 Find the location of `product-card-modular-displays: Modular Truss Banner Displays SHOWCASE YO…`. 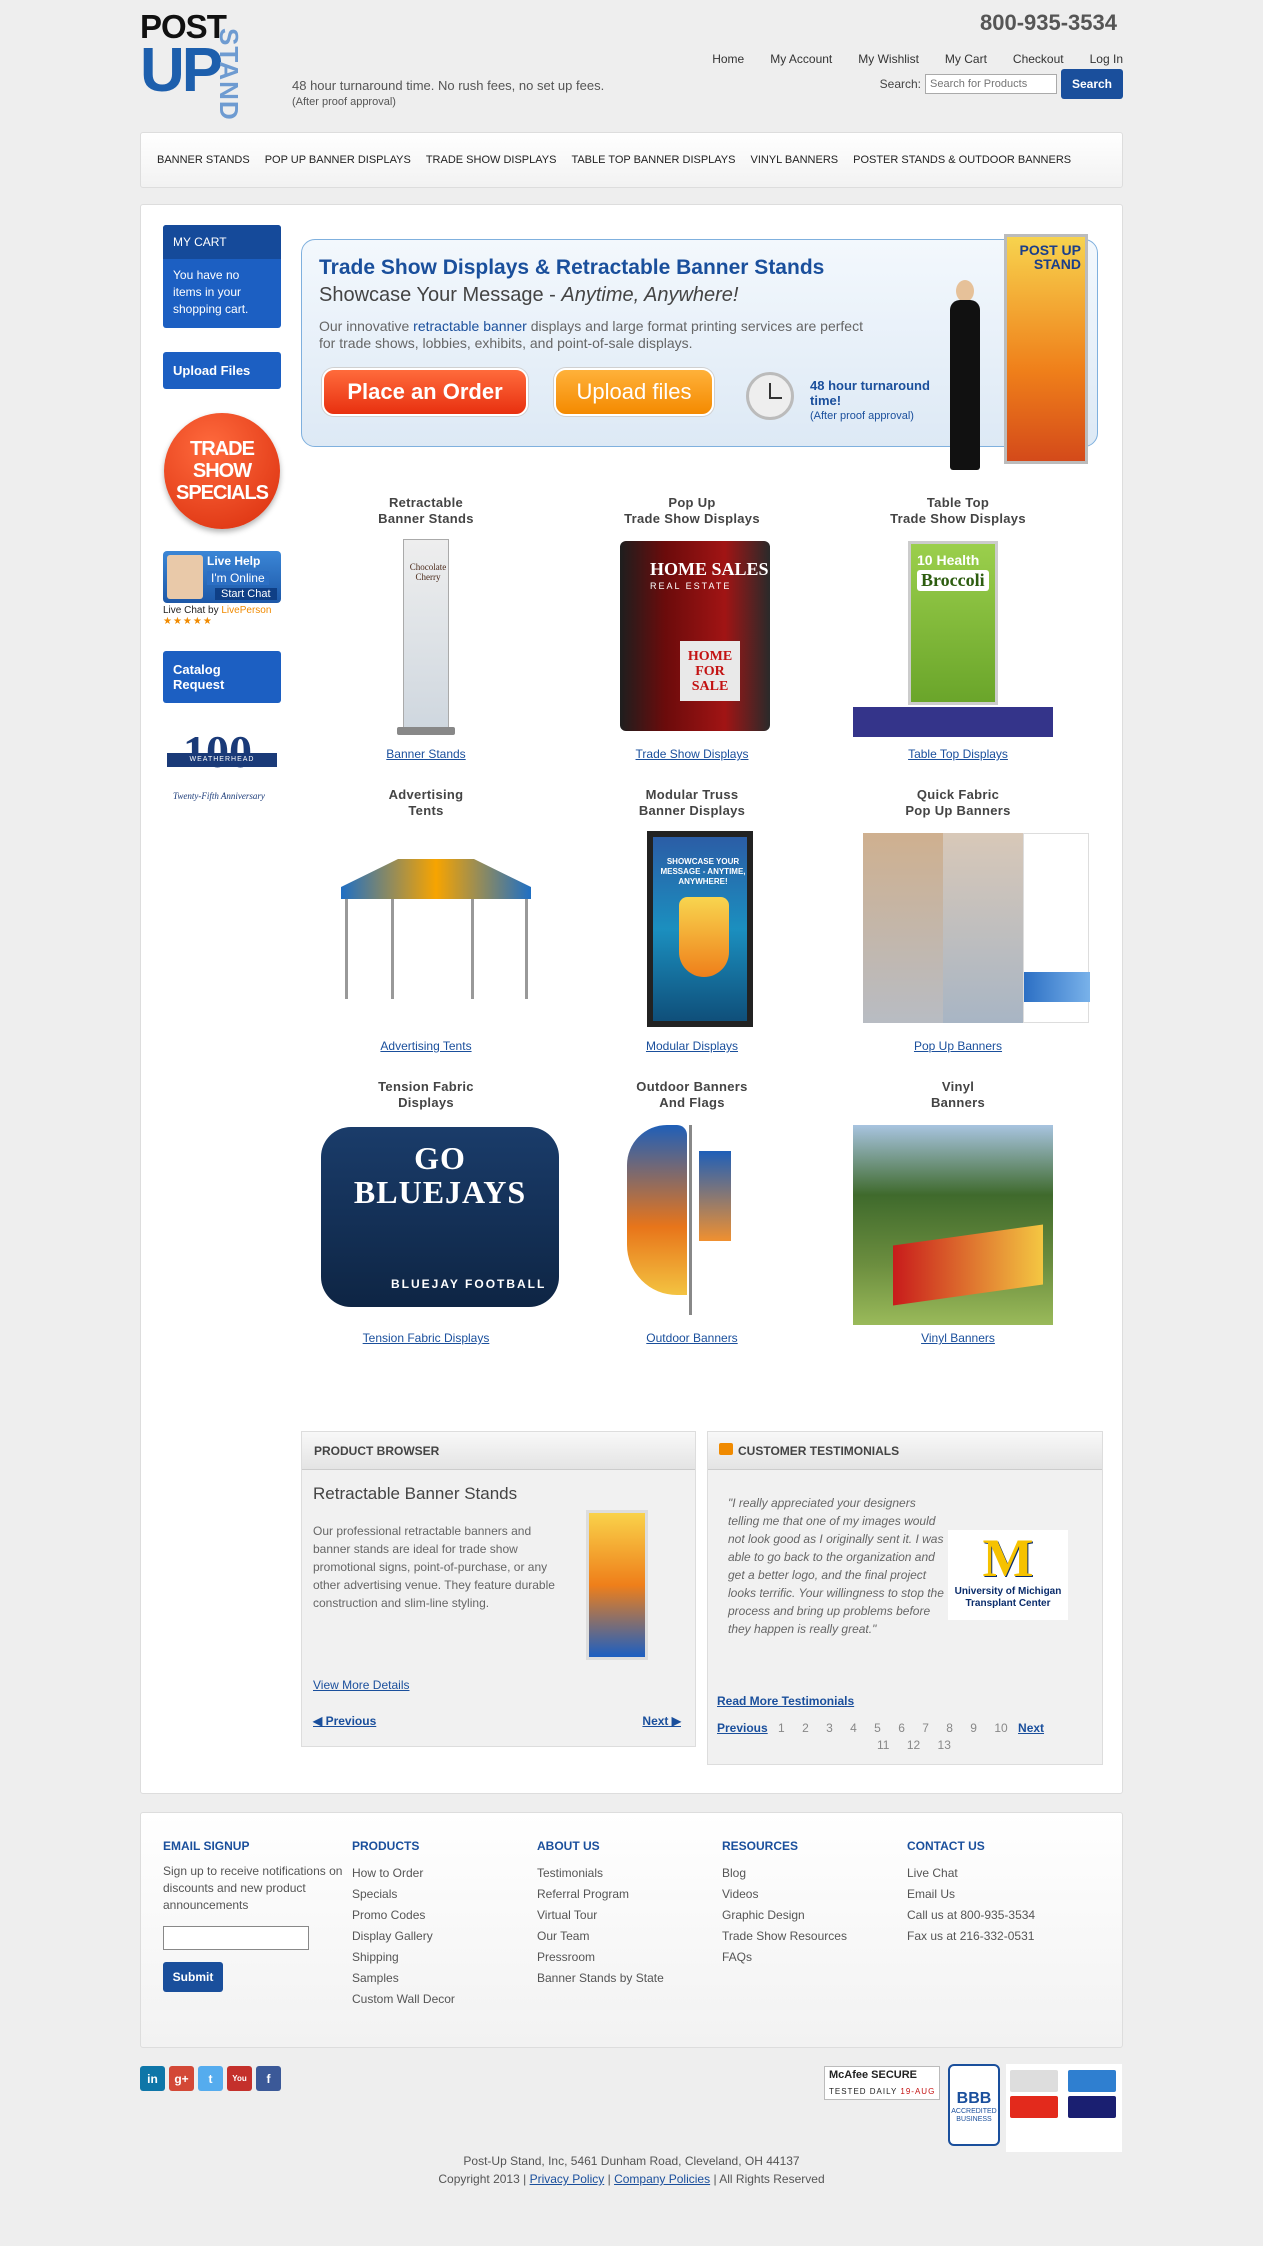

product-card-modular-displays: Modular Truss Banner Displays SHOWCASE YO… is located at coordinates (692, 920).